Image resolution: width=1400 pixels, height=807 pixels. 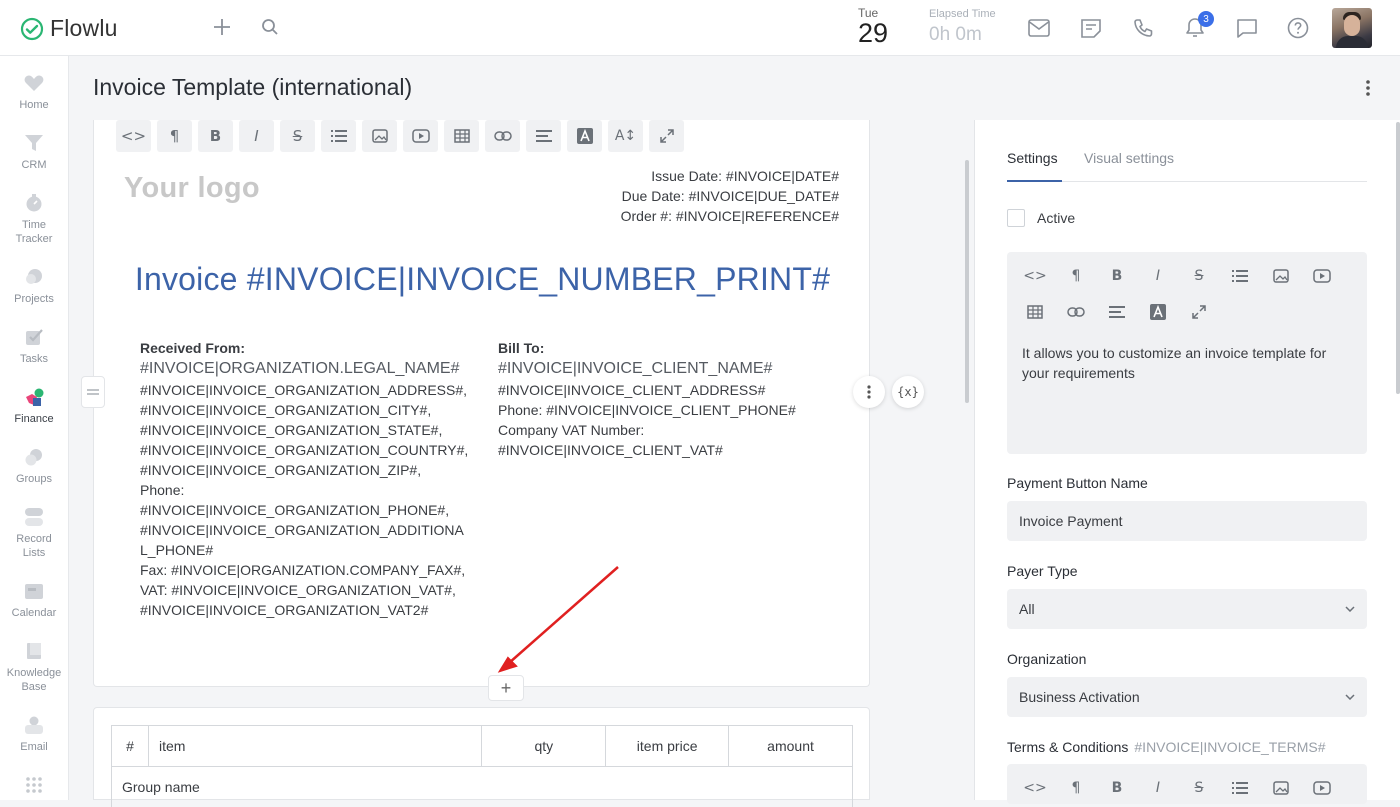 I want to click on font-size-button: A↕, so click(x=625, y=136).